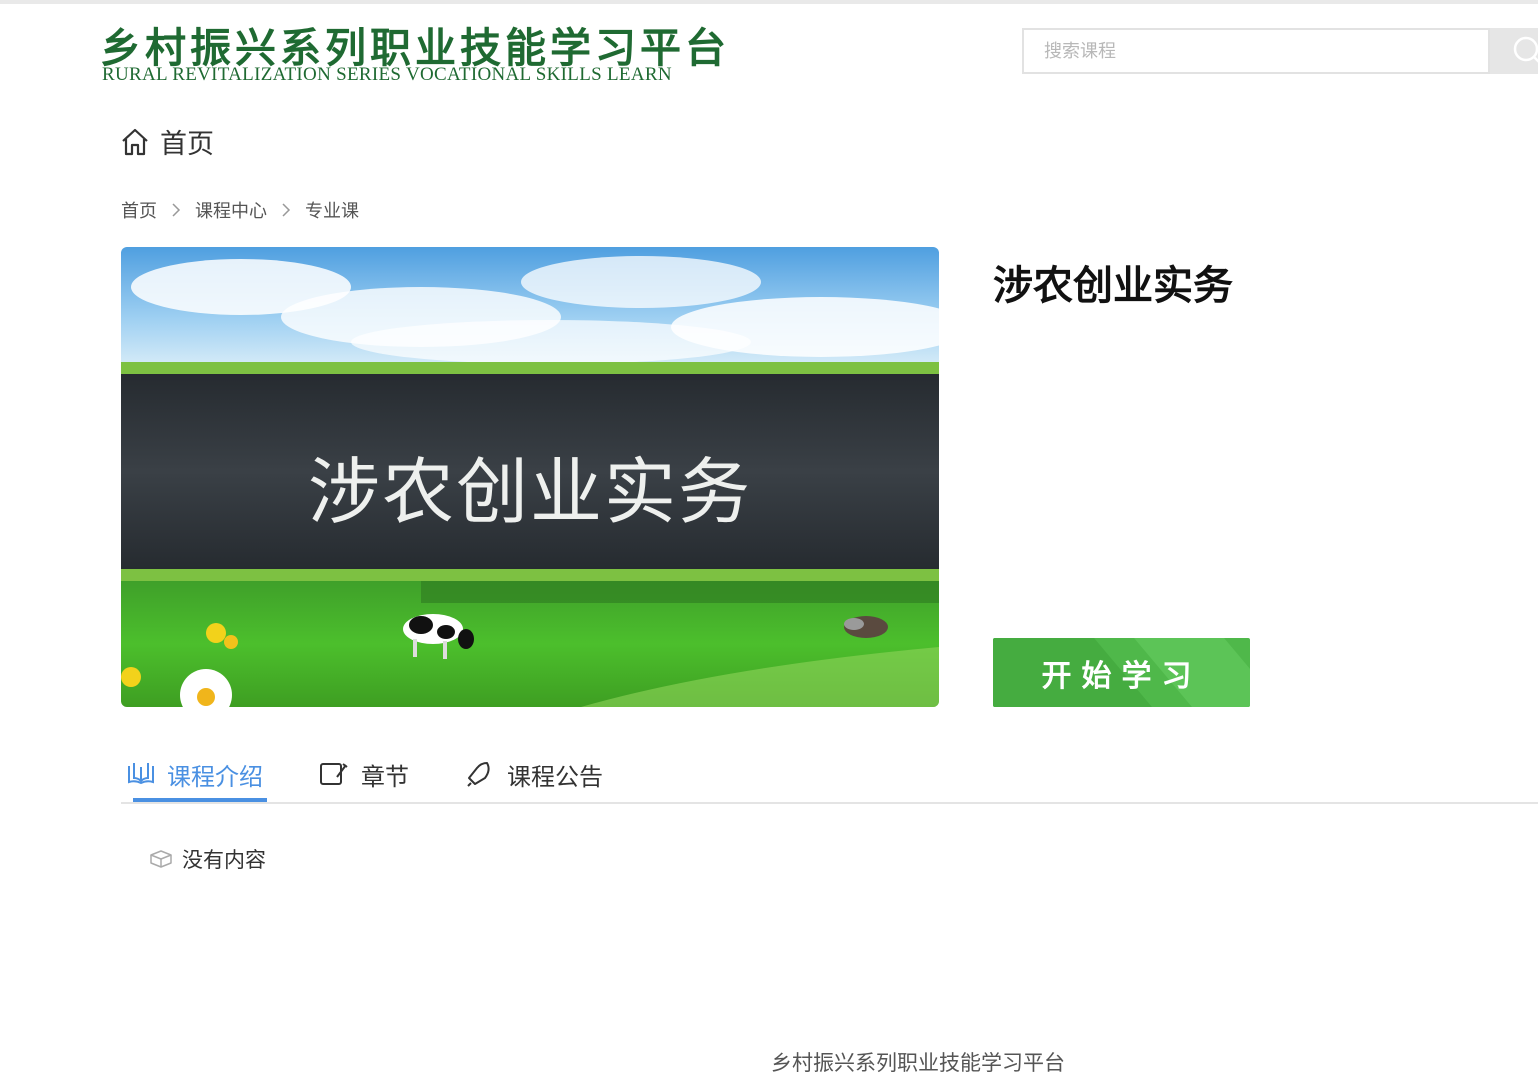 The width and height of the screenshot is (1538, 1080). I want to click on tab-chapters: 章节, so click(364, 774).